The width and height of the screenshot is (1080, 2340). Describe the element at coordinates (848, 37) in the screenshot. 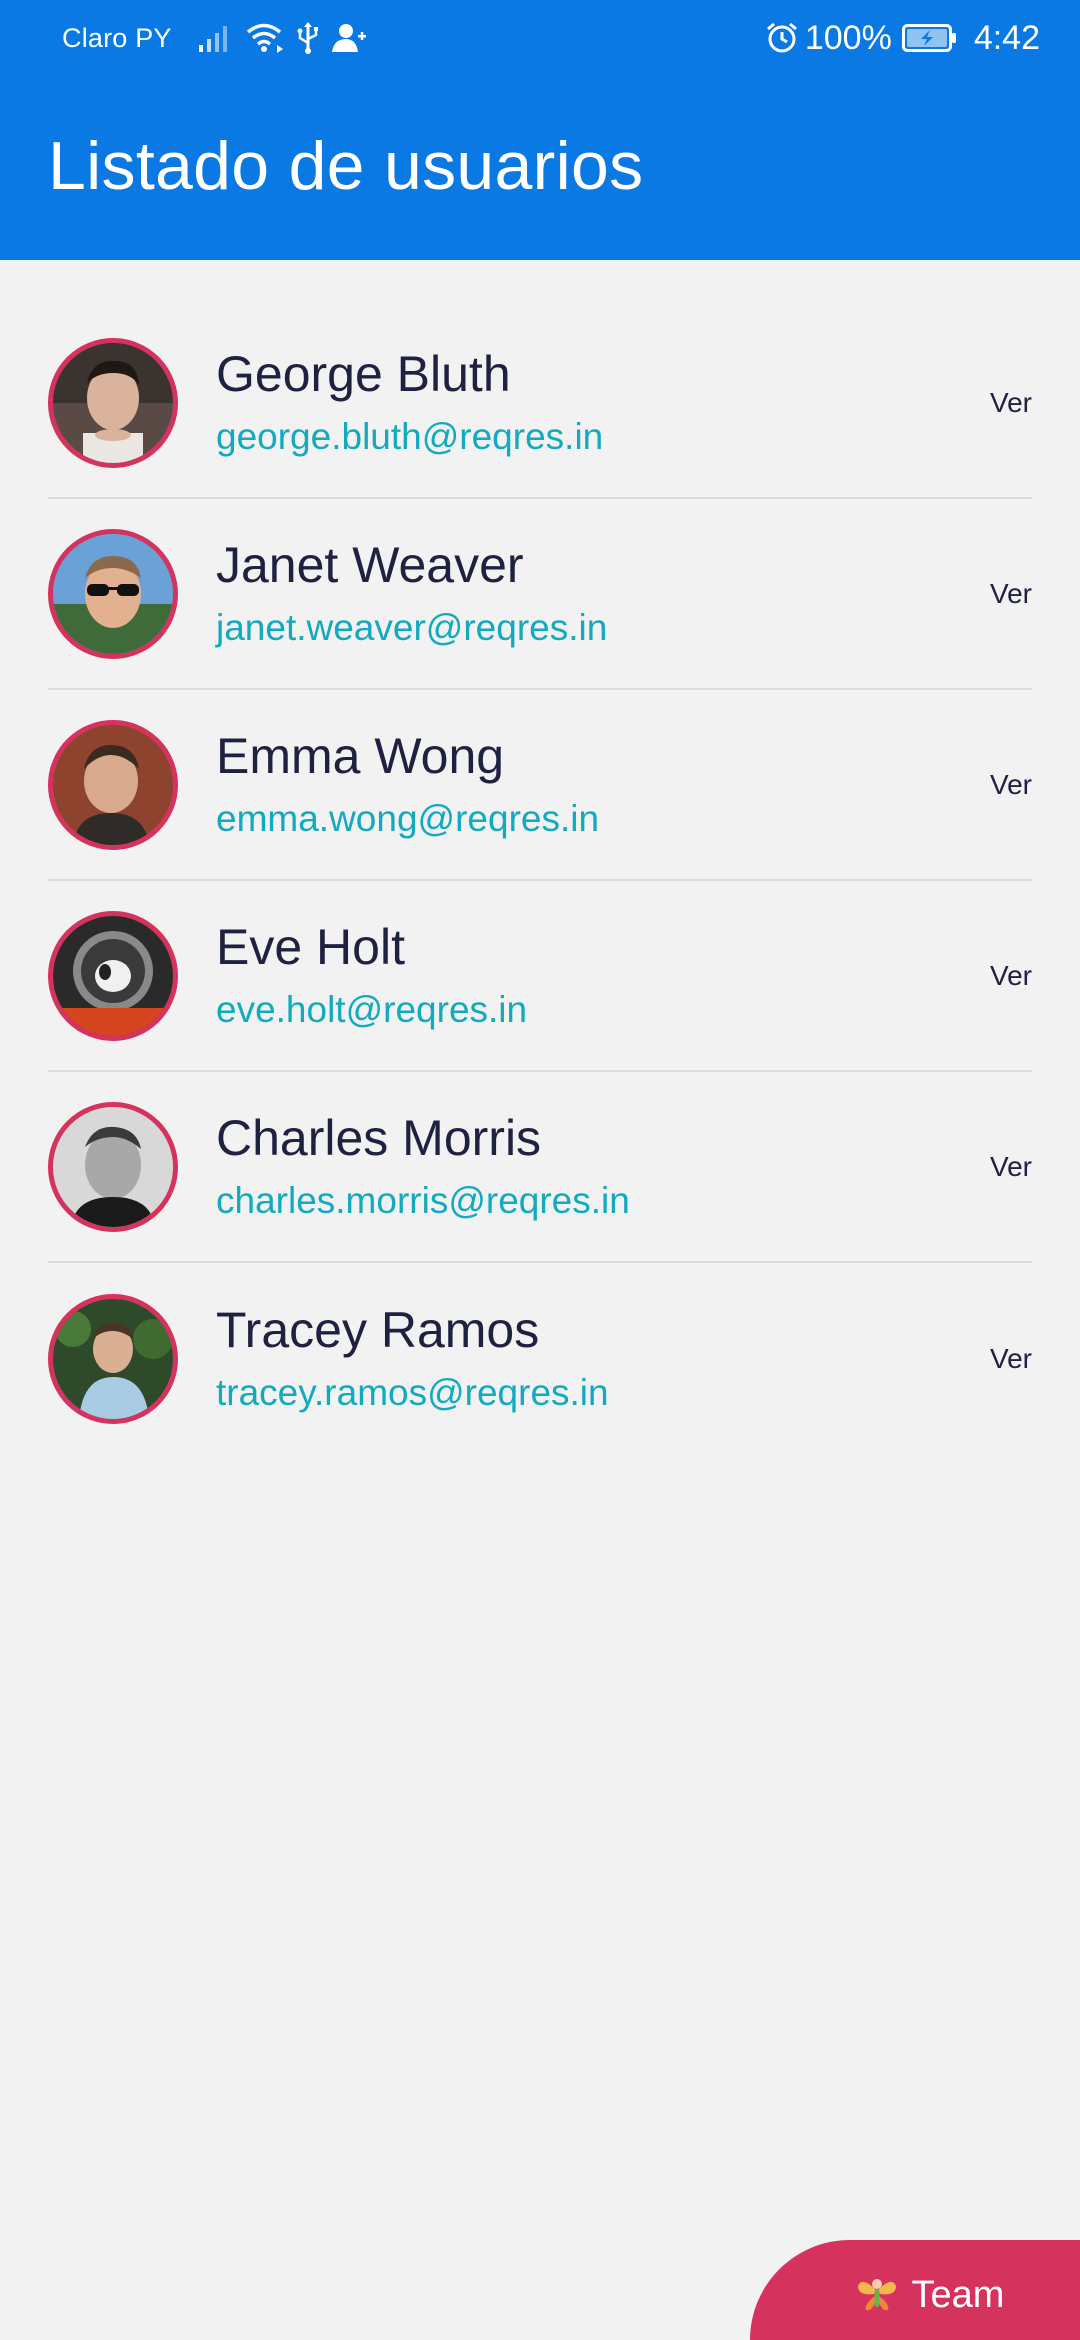

I see `battery-percent: 100%` at that location.